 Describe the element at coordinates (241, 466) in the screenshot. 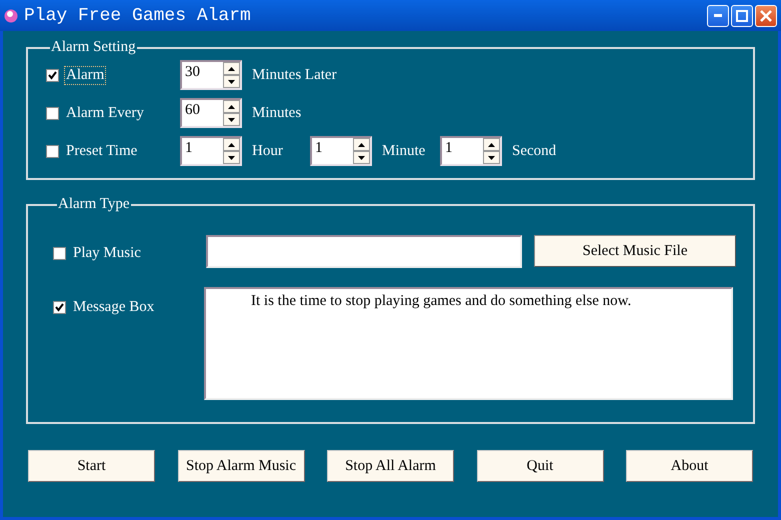

I see `action-button: Stop Alarm Music` at that location.